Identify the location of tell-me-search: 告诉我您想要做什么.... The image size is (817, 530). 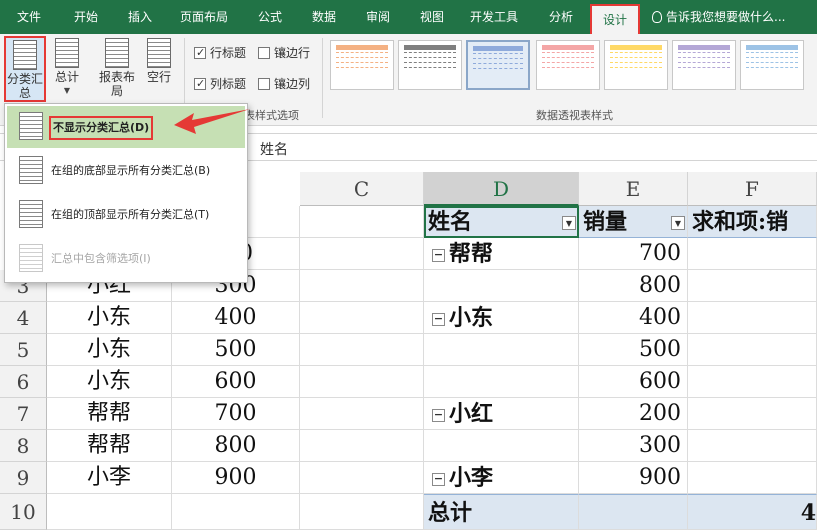
(718, 17).